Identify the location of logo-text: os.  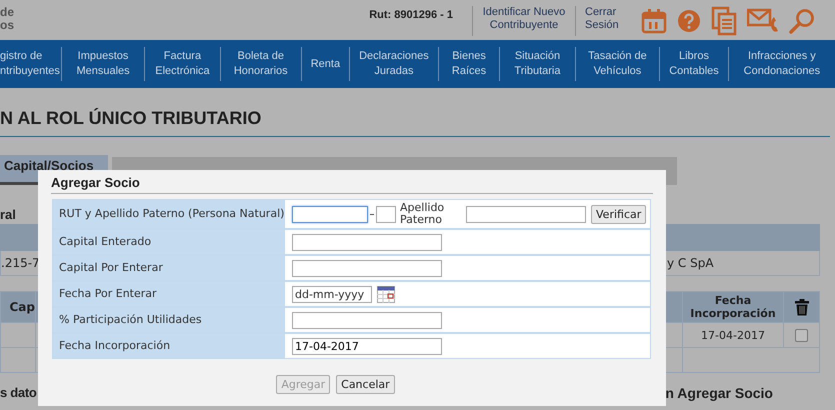
(7, 25).